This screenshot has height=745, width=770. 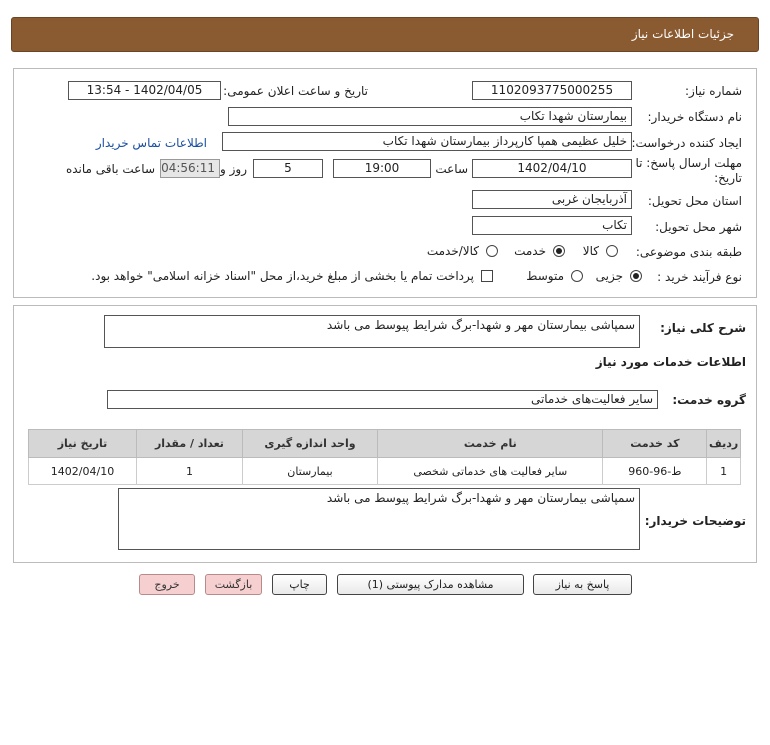 What do you see at coordinates (82, 443) in the screenshot?
I see `column-header-need-date: تاریخ نیاز` at bounding box center [82, 443].